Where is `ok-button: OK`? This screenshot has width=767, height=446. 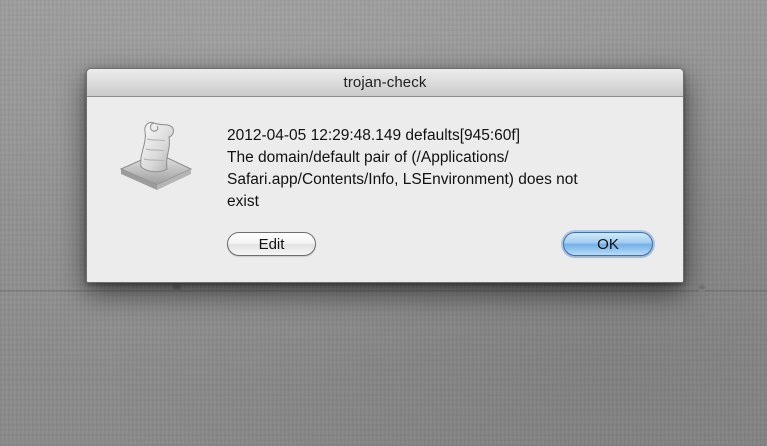
ok-button: OK is located at coordinates (608, 244).